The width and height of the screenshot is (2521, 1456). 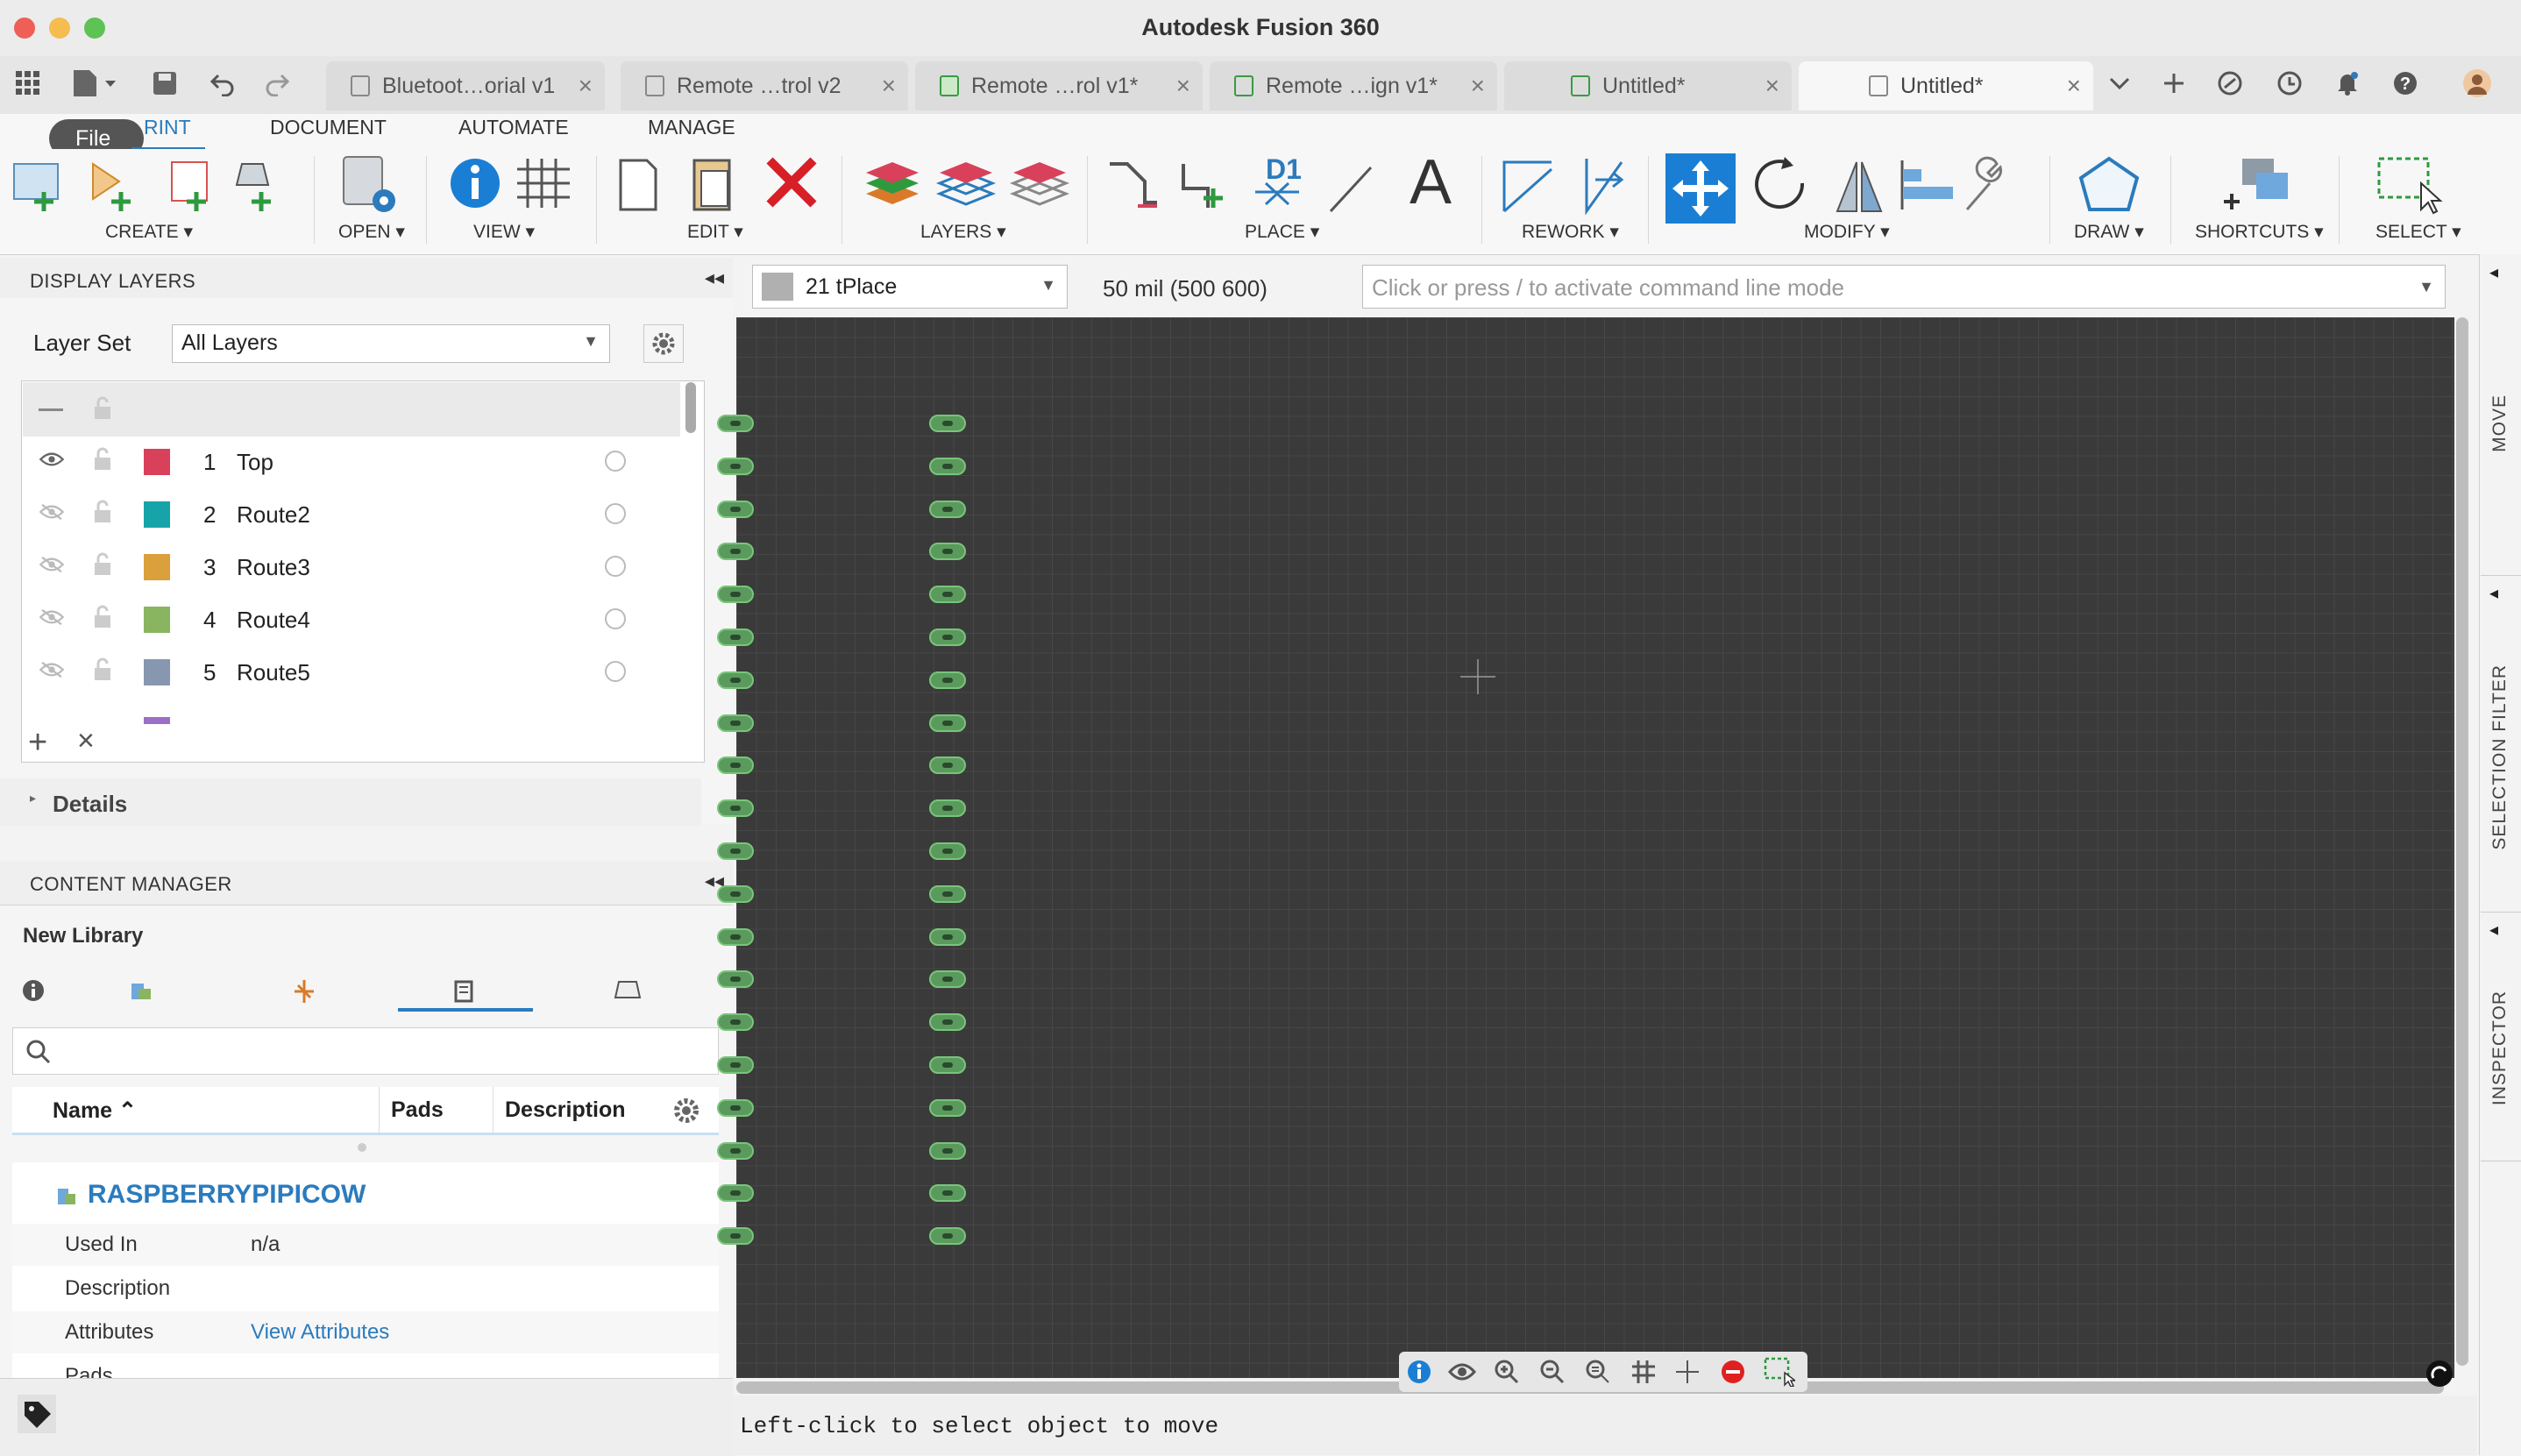 What do you see at coordinates (504, 232) in the screenshot?
I see `view-group-label: VIEW ▾` at bounding box center [504, 232].